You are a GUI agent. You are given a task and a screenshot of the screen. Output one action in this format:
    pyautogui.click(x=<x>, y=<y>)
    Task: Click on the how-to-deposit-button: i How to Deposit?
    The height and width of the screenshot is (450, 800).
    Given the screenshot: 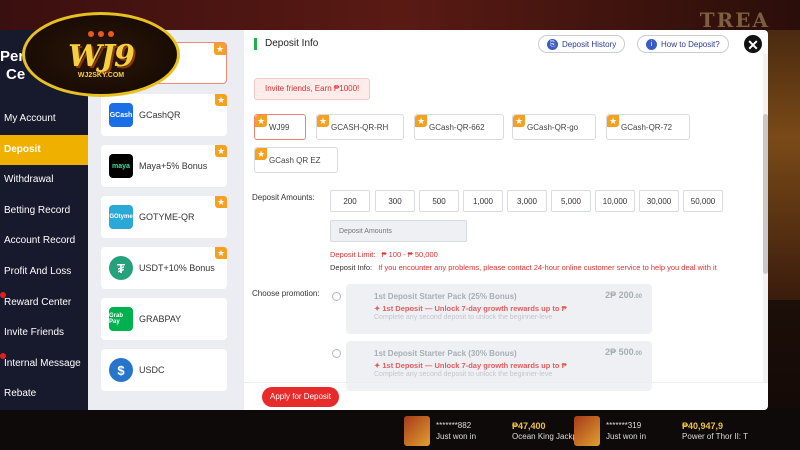 What is the action you would take?
    pyautogui.click(x=683, y=44)
    